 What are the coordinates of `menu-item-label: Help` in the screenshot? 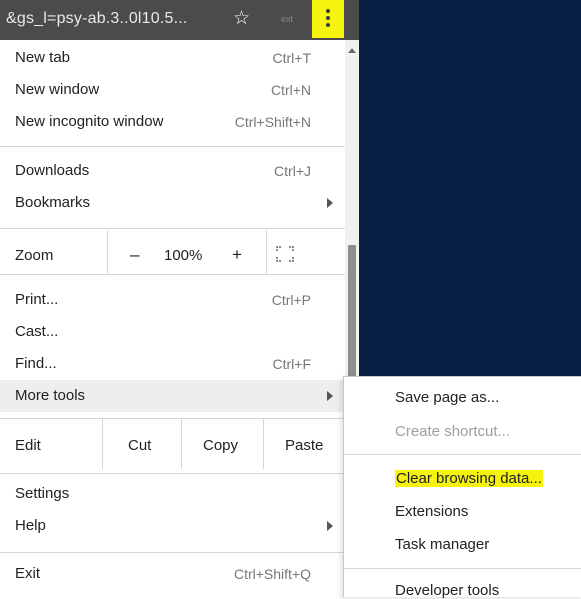 It's located at (30, 525).